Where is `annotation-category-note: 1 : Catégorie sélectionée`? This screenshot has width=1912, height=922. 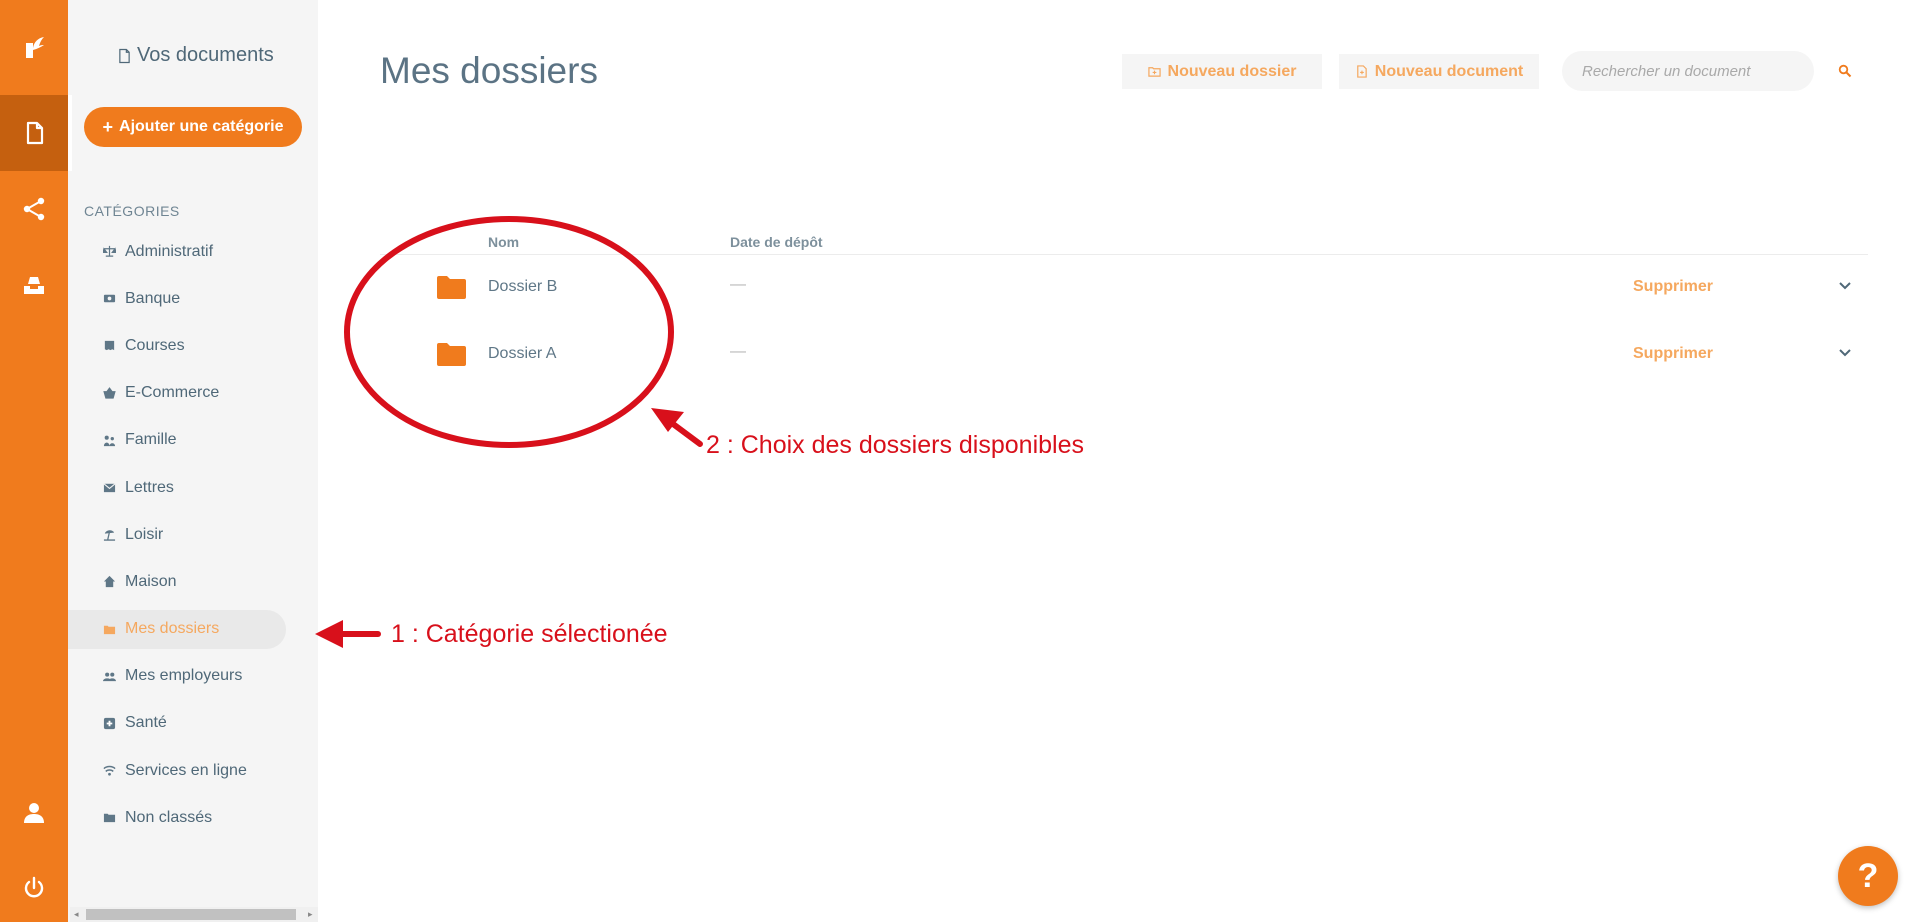
annotation-category-note: 1 : Catégorie sélectionée is located at coordinates (529, 634).